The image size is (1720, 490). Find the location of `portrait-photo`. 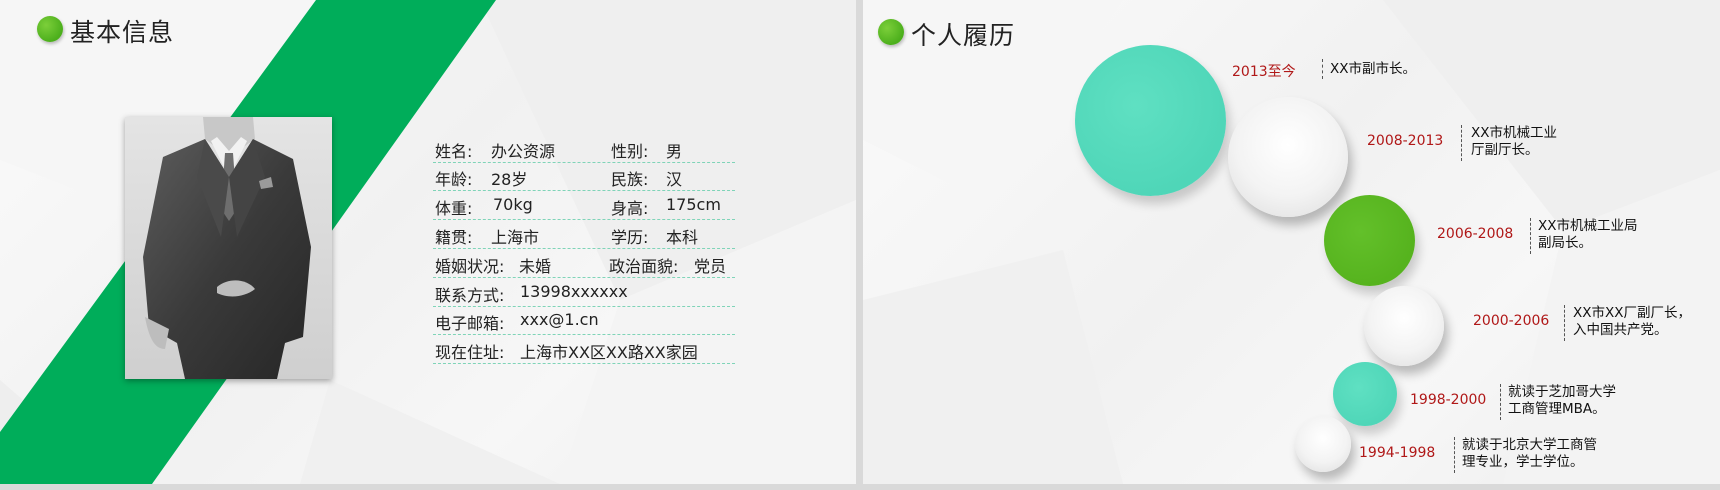

portrait-photo is located at coordinates (228, 248).